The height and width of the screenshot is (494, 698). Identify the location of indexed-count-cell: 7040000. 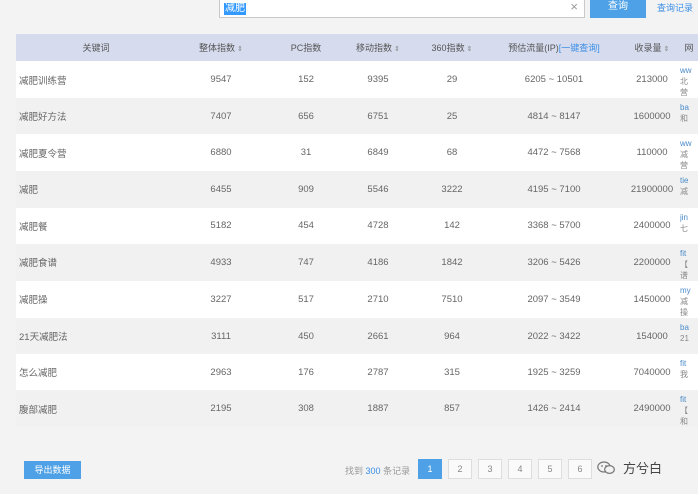
(652, 372).